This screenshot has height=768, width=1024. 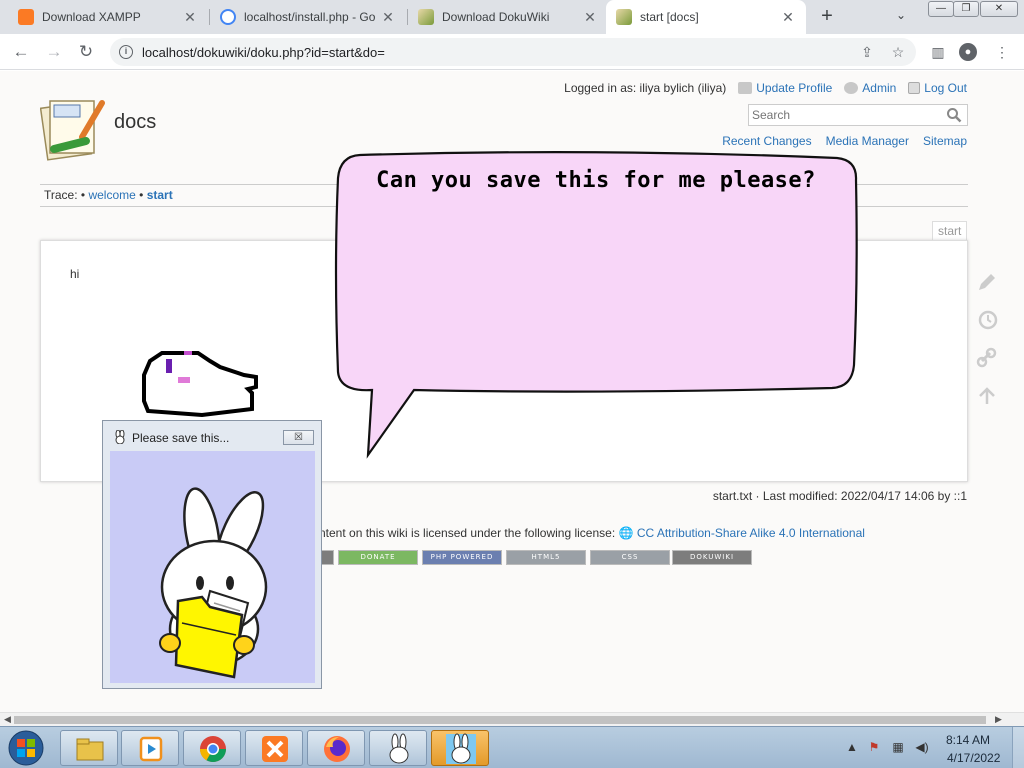 I want to click on horizontal-scrollbar: ◀ ▶, so click(x=512, y=719).